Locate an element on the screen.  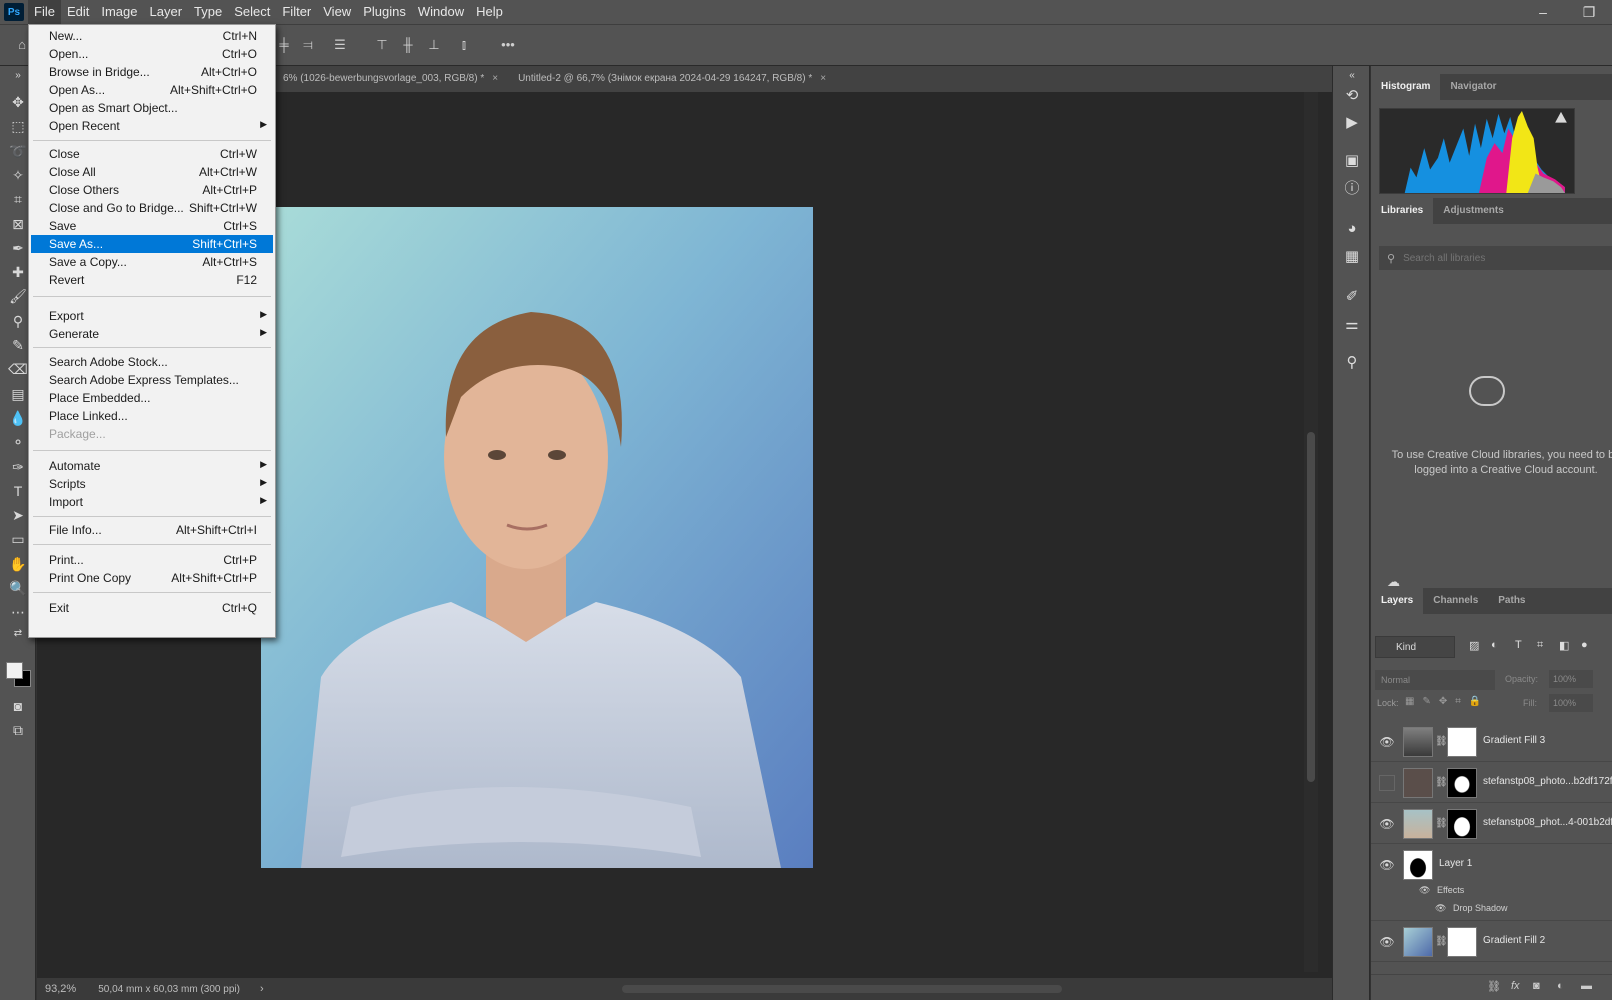
menu-item-print: Print... Ctrl+P is located at coordinates (152, 560).